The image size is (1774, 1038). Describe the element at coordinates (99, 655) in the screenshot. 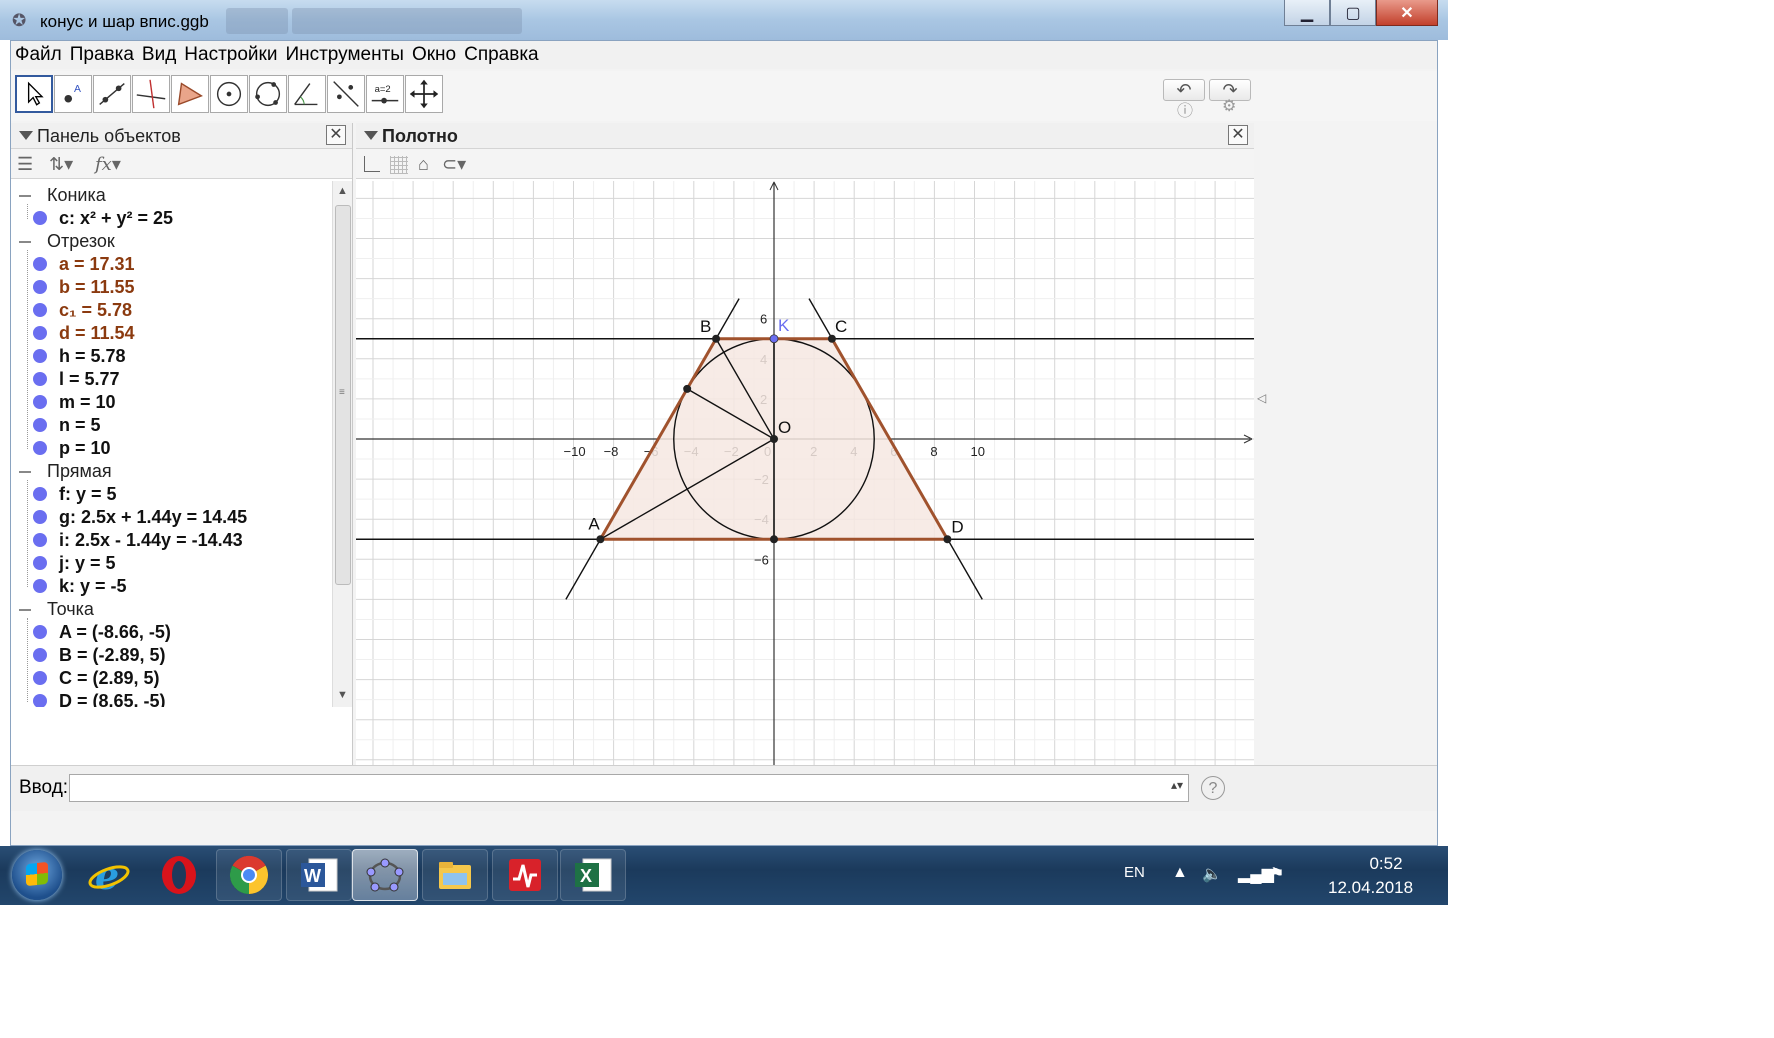

I see `algebra-item: B = (-2.89, 5)` at that location.